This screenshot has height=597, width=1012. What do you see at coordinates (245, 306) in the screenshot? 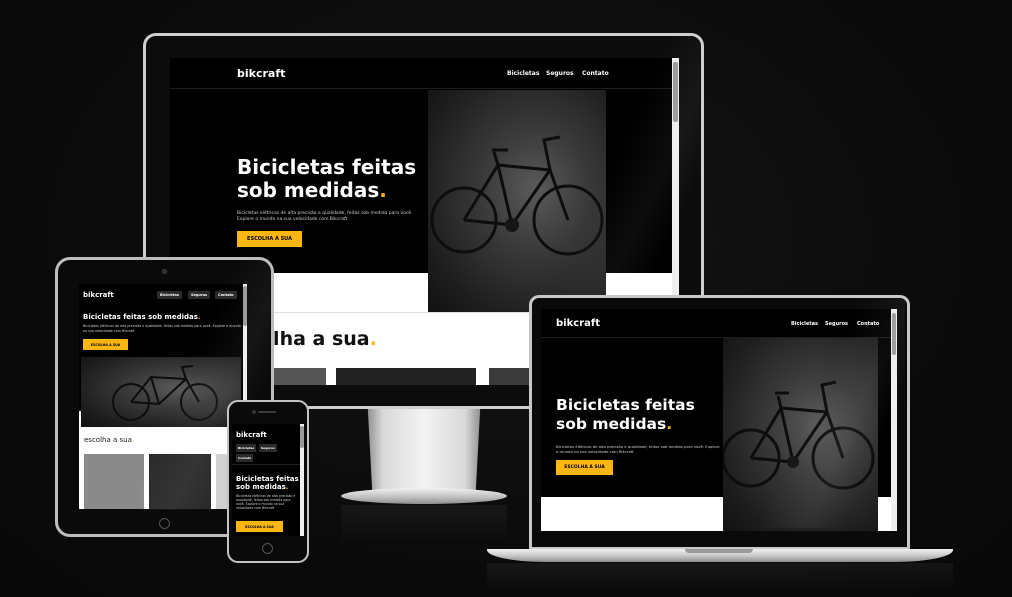
I see `tablet-scroll-thumb` at bounding box center [245, 306].